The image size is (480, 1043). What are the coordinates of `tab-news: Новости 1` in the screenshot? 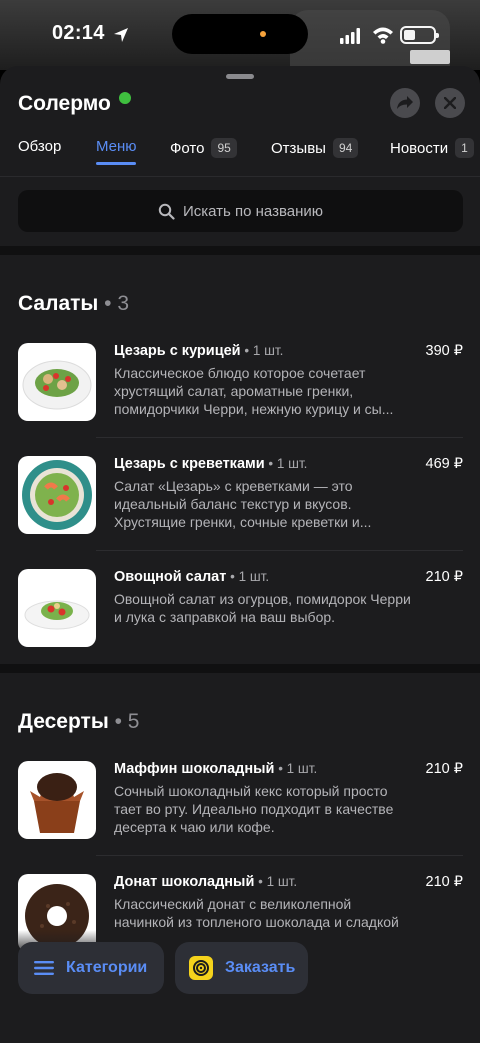 It's located at (432, 148).